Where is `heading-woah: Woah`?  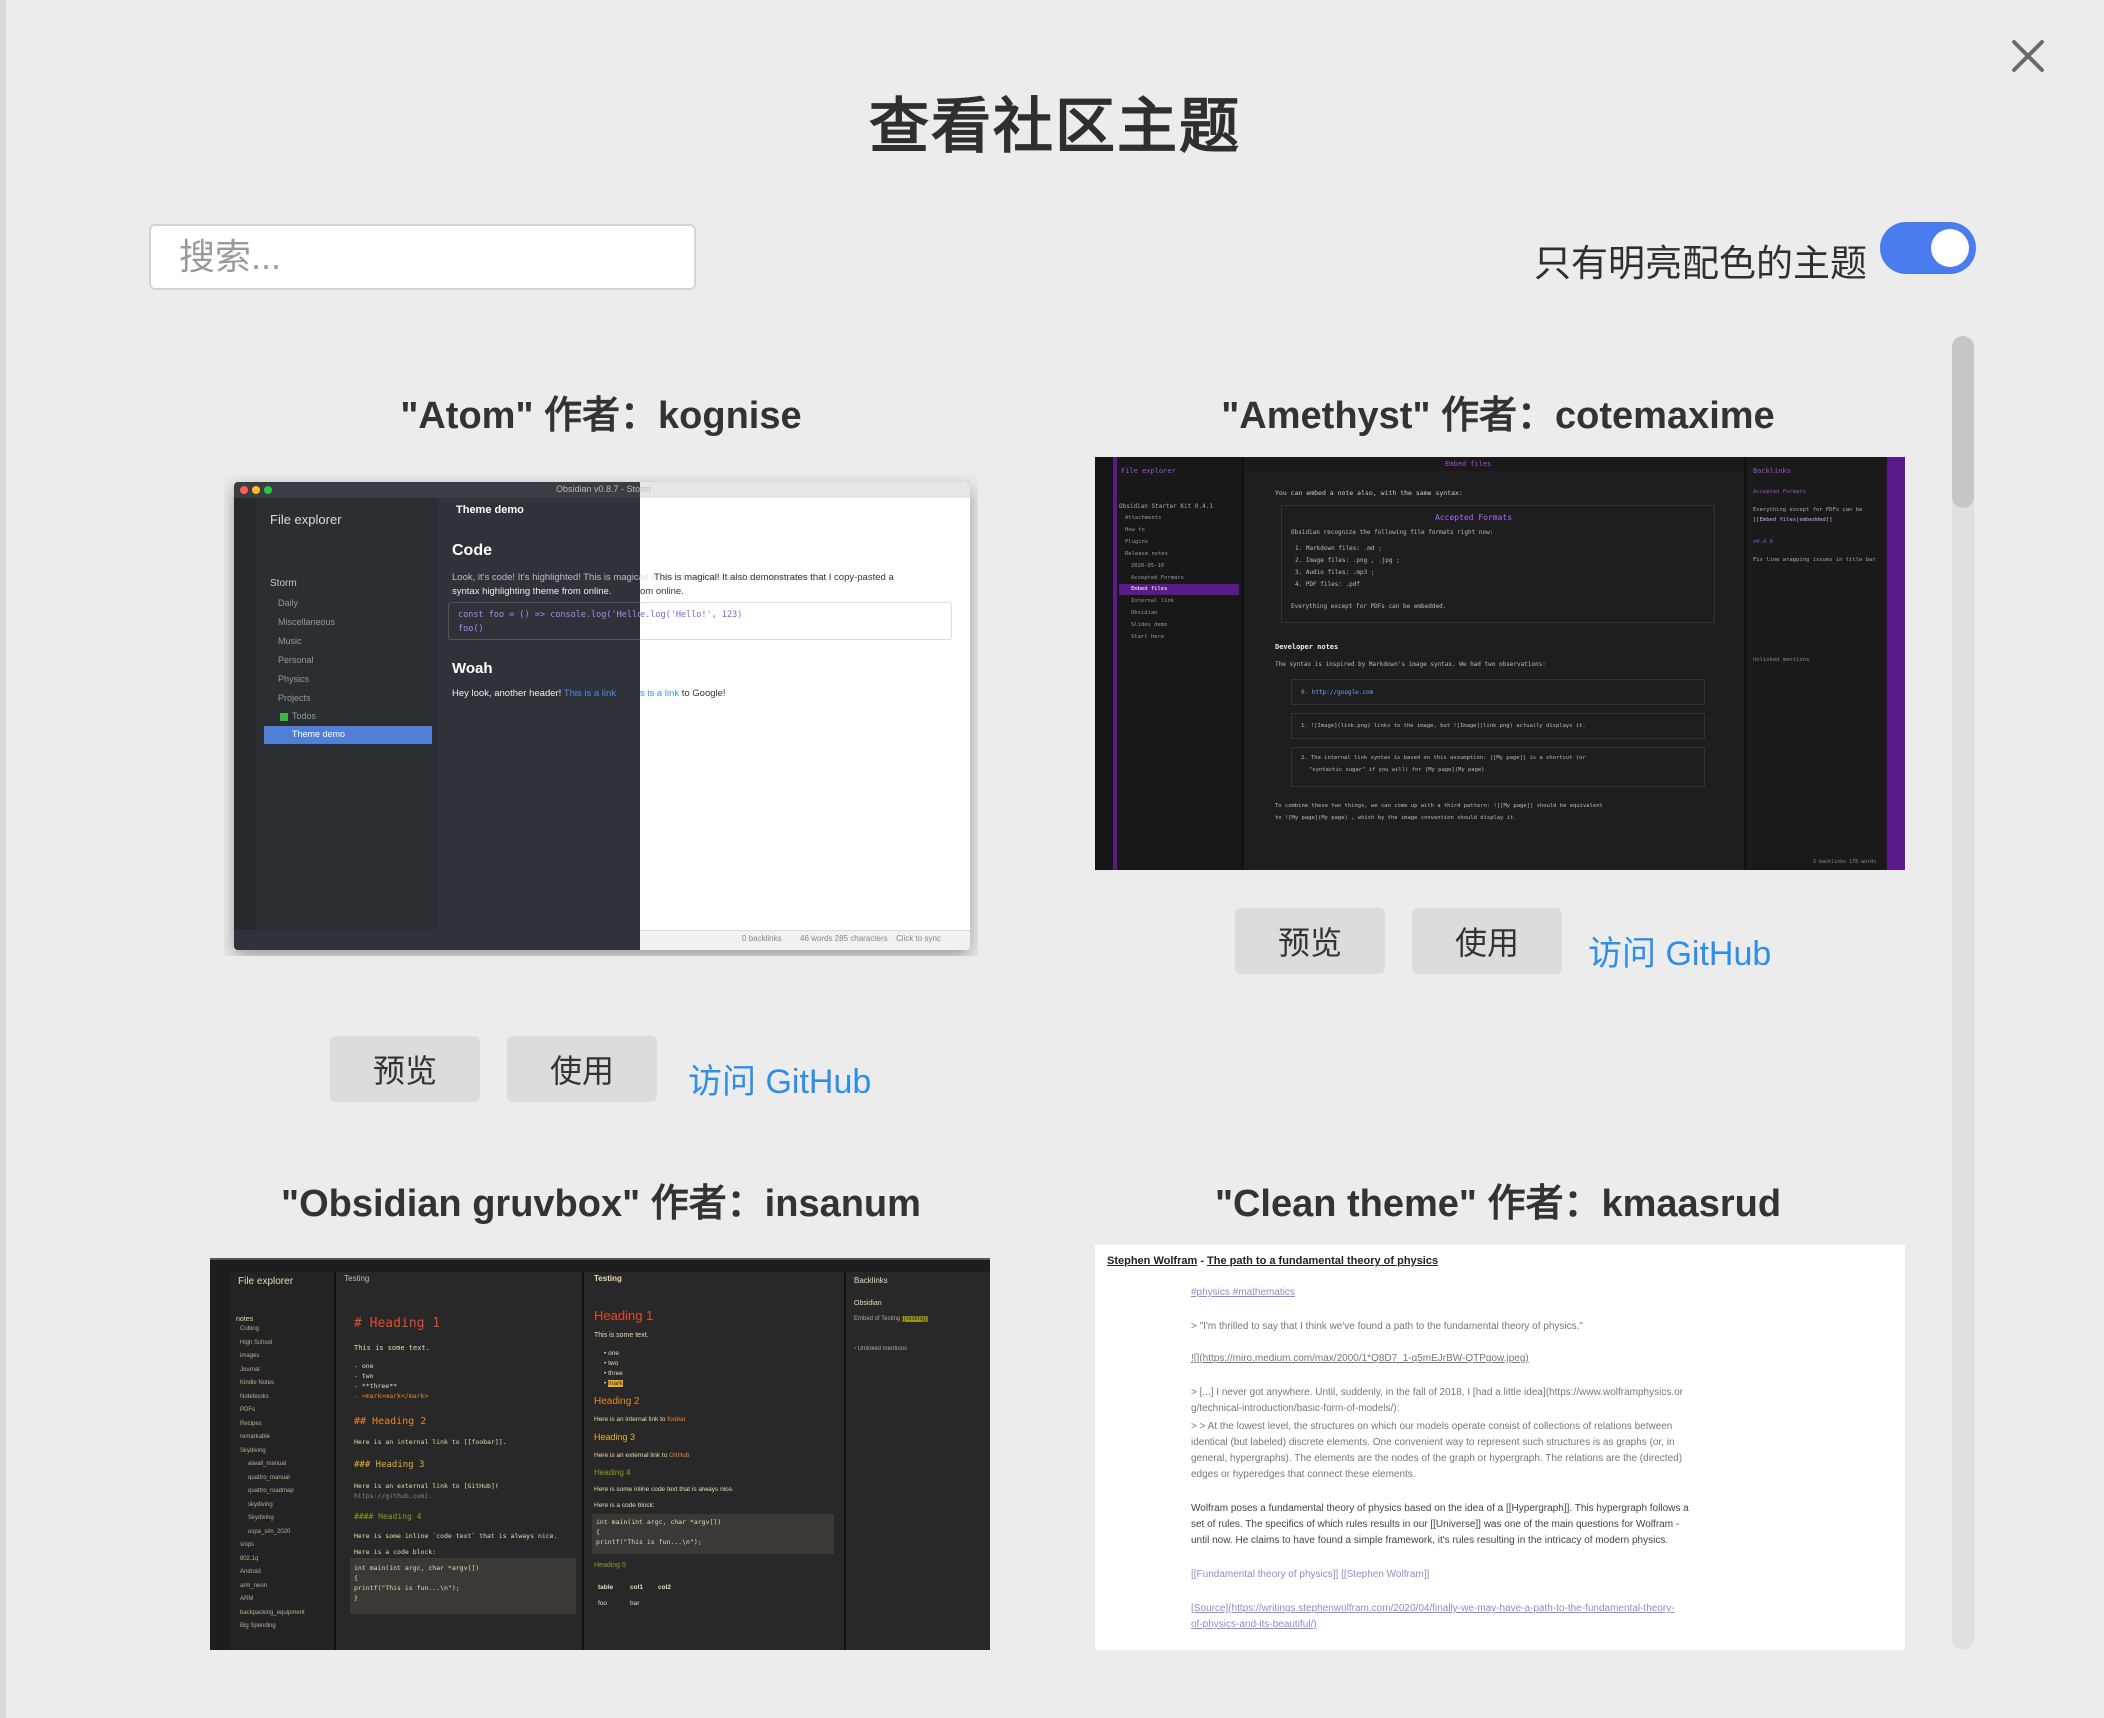
heading-woah: Woah is located at coordinates (472, 668).